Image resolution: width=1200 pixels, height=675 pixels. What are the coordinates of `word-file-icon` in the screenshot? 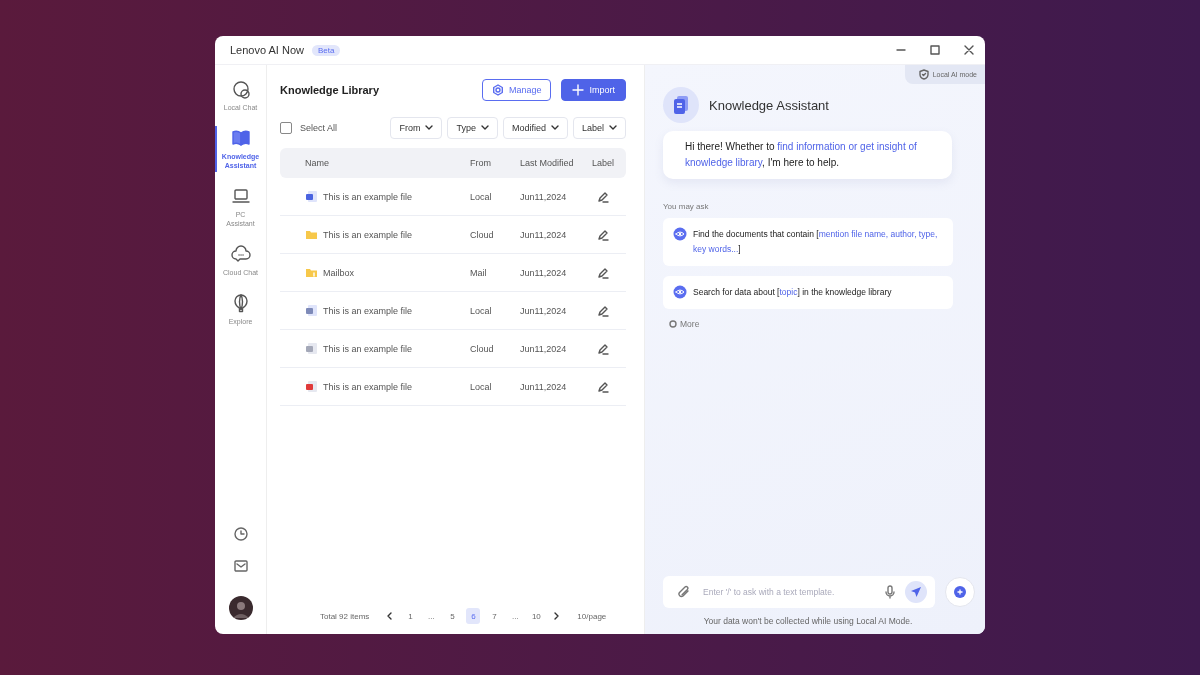 It's located at (311, 196).